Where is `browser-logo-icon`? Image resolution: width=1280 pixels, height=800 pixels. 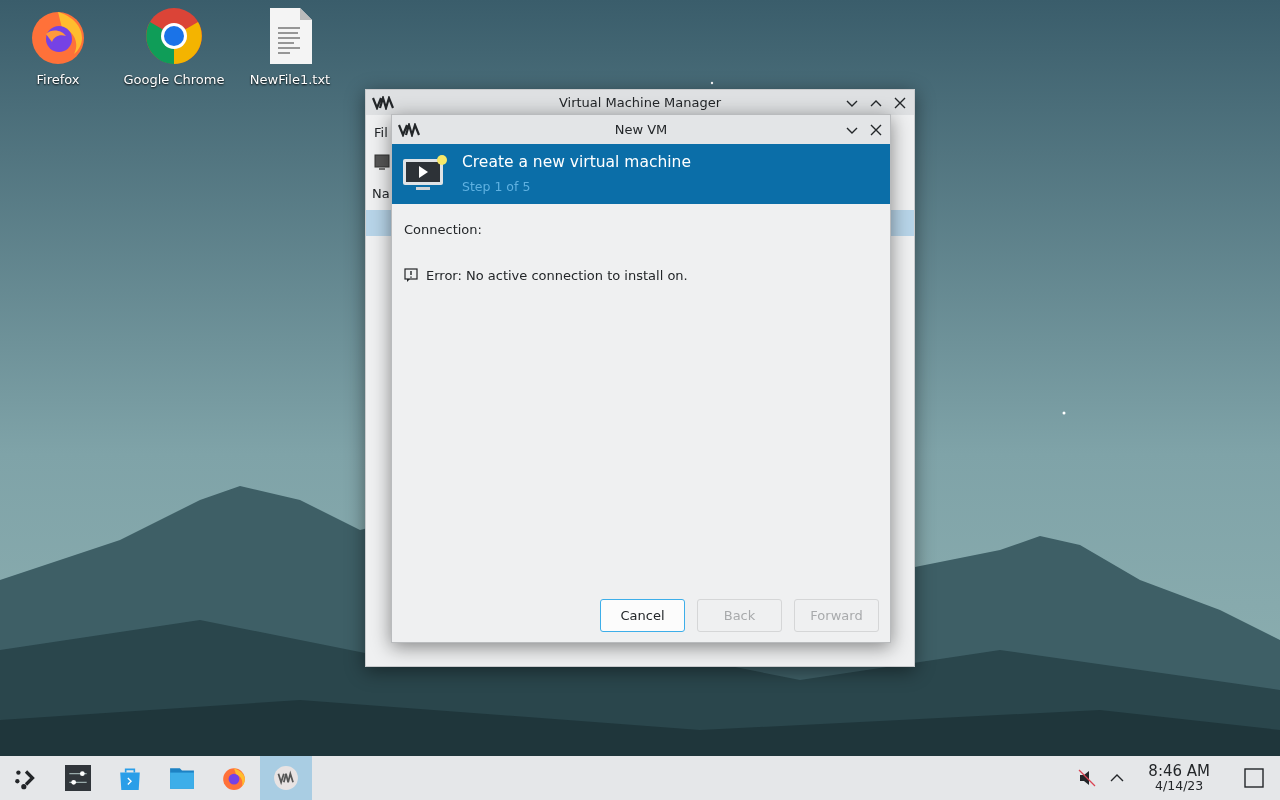
browser-logo-icon is located at coordinates (174, 36).